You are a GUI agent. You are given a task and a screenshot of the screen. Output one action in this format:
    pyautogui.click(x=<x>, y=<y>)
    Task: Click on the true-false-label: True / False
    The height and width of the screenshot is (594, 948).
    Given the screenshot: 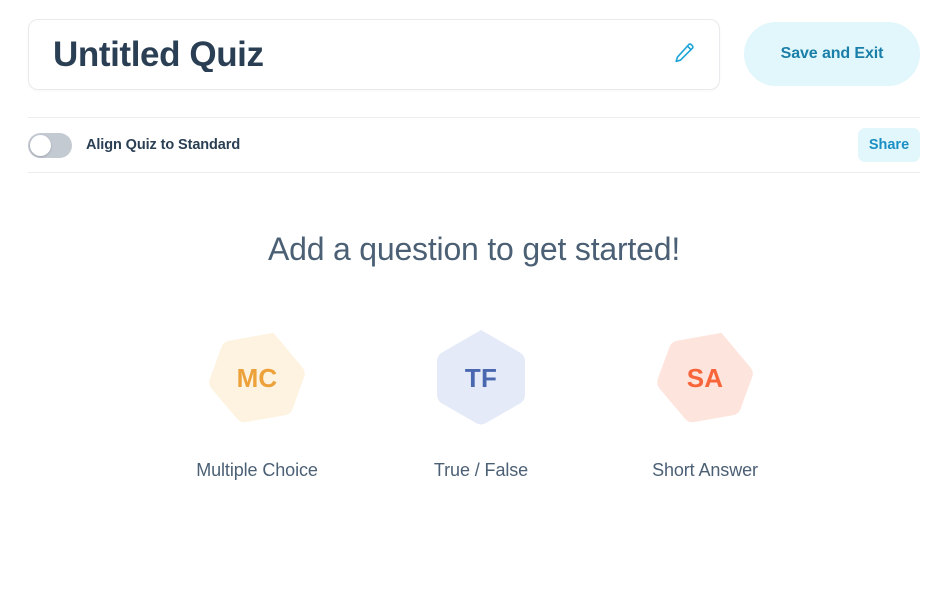 What is the action you would take?
    pyautogui.click(x=481, y=470)
    